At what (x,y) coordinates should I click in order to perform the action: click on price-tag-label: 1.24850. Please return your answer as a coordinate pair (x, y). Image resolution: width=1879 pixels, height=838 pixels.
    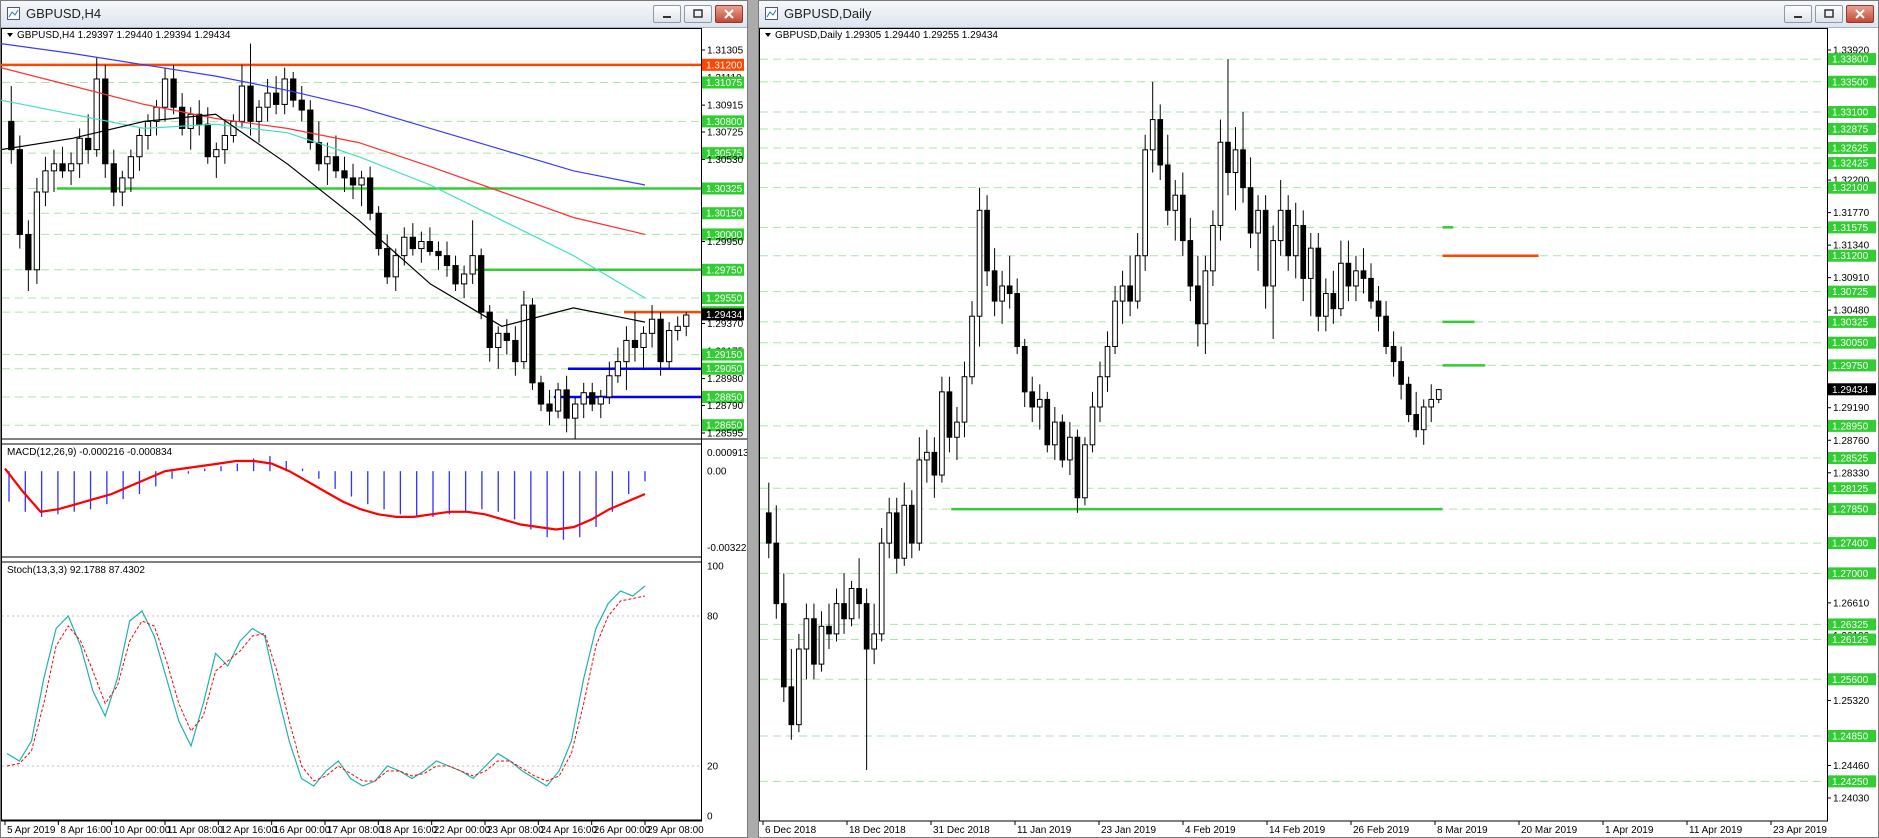
    Looking at the image, I should click on (1850, 736).